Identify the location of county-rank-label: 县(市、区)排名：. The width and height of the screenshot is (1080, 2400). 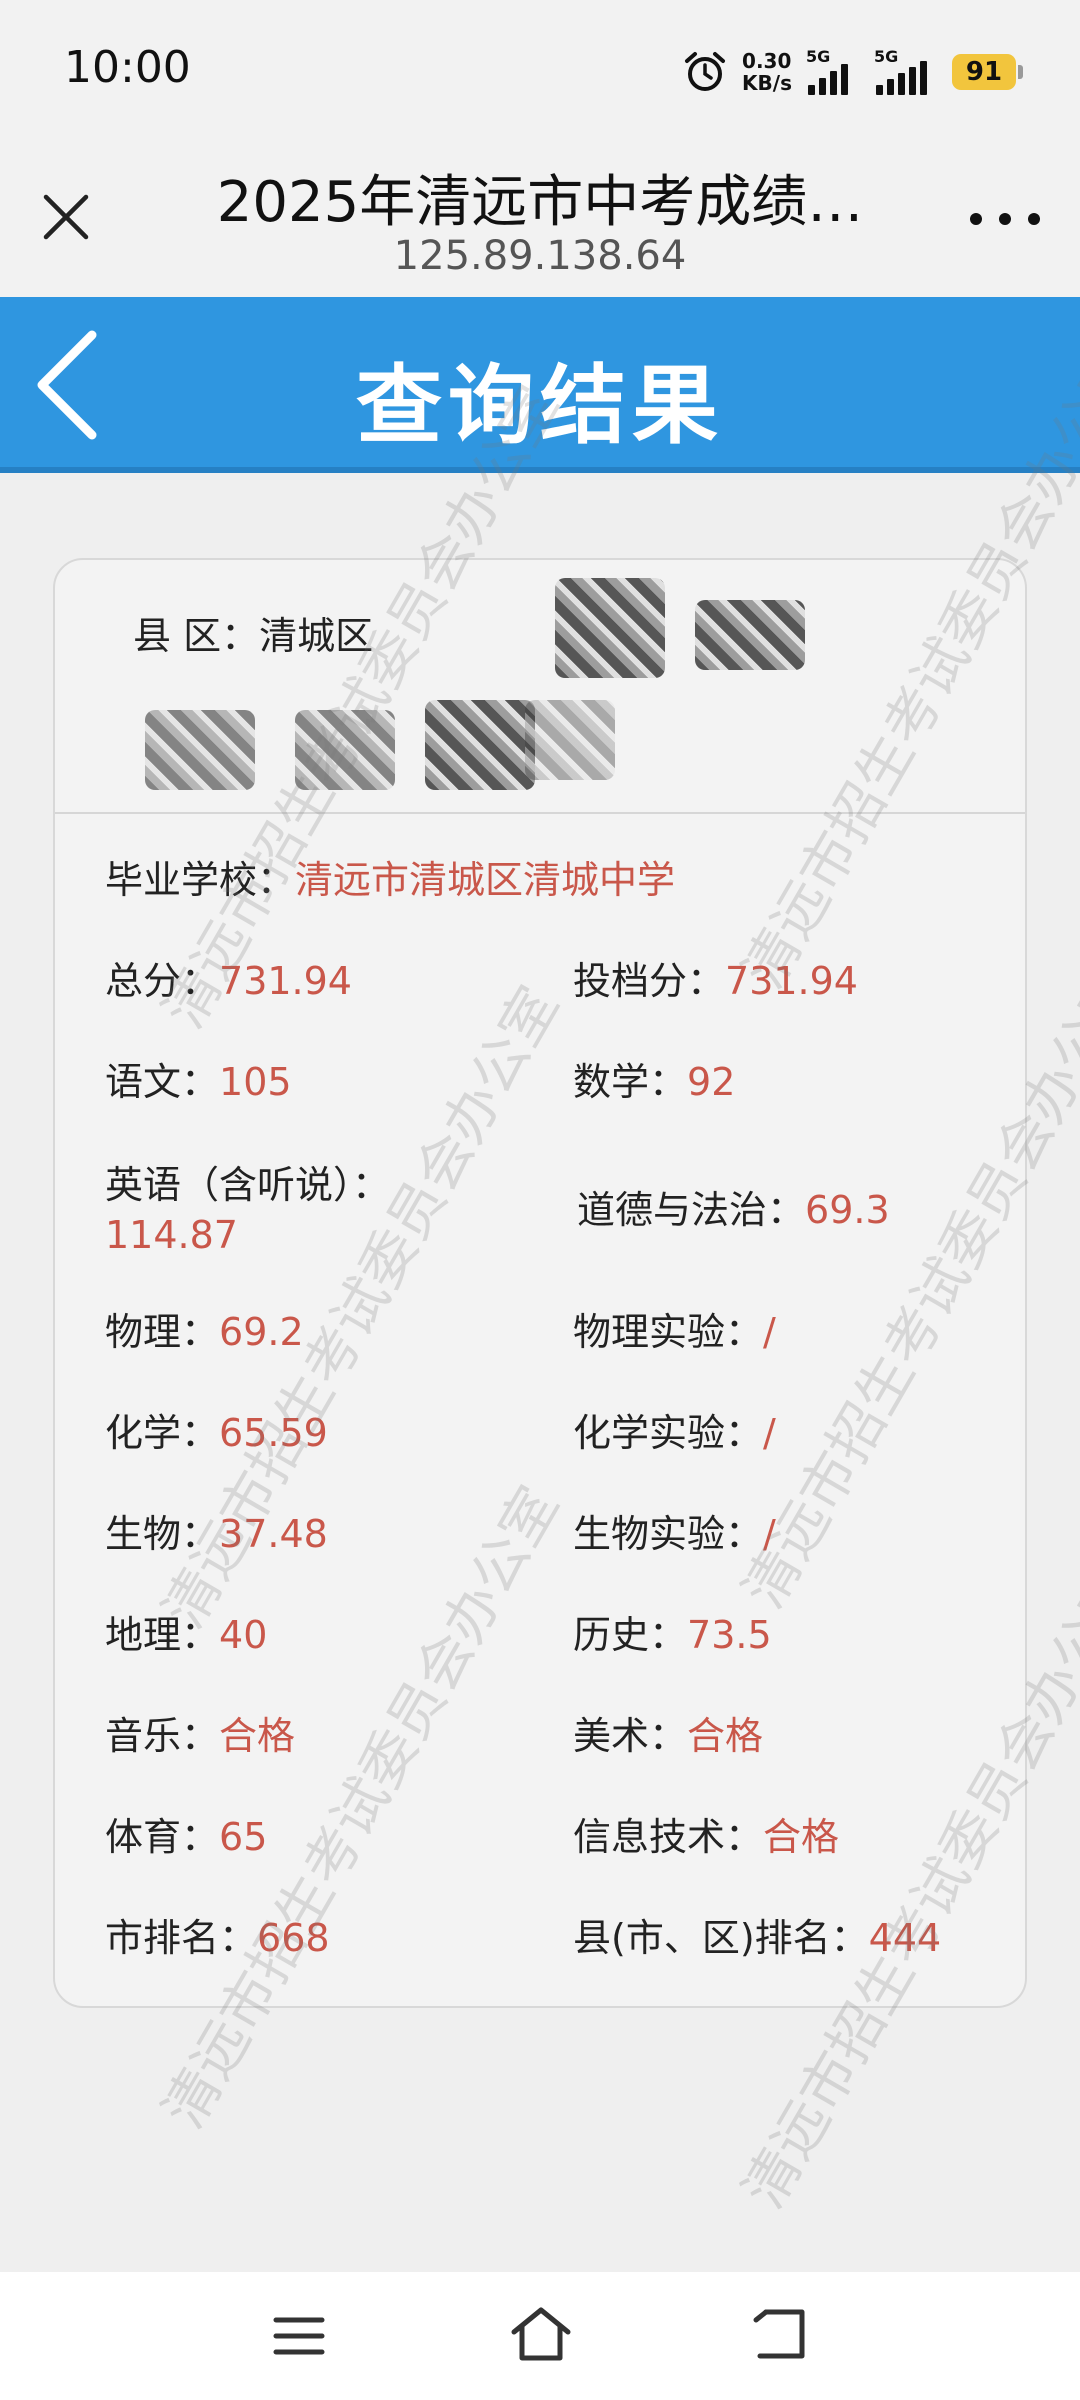
(721, 1938).